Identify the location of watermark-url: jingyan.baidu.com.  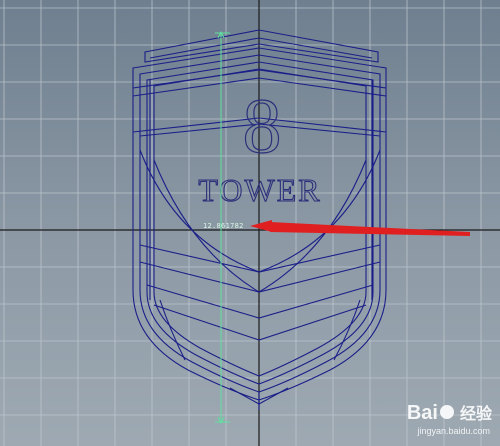
(453, 431).